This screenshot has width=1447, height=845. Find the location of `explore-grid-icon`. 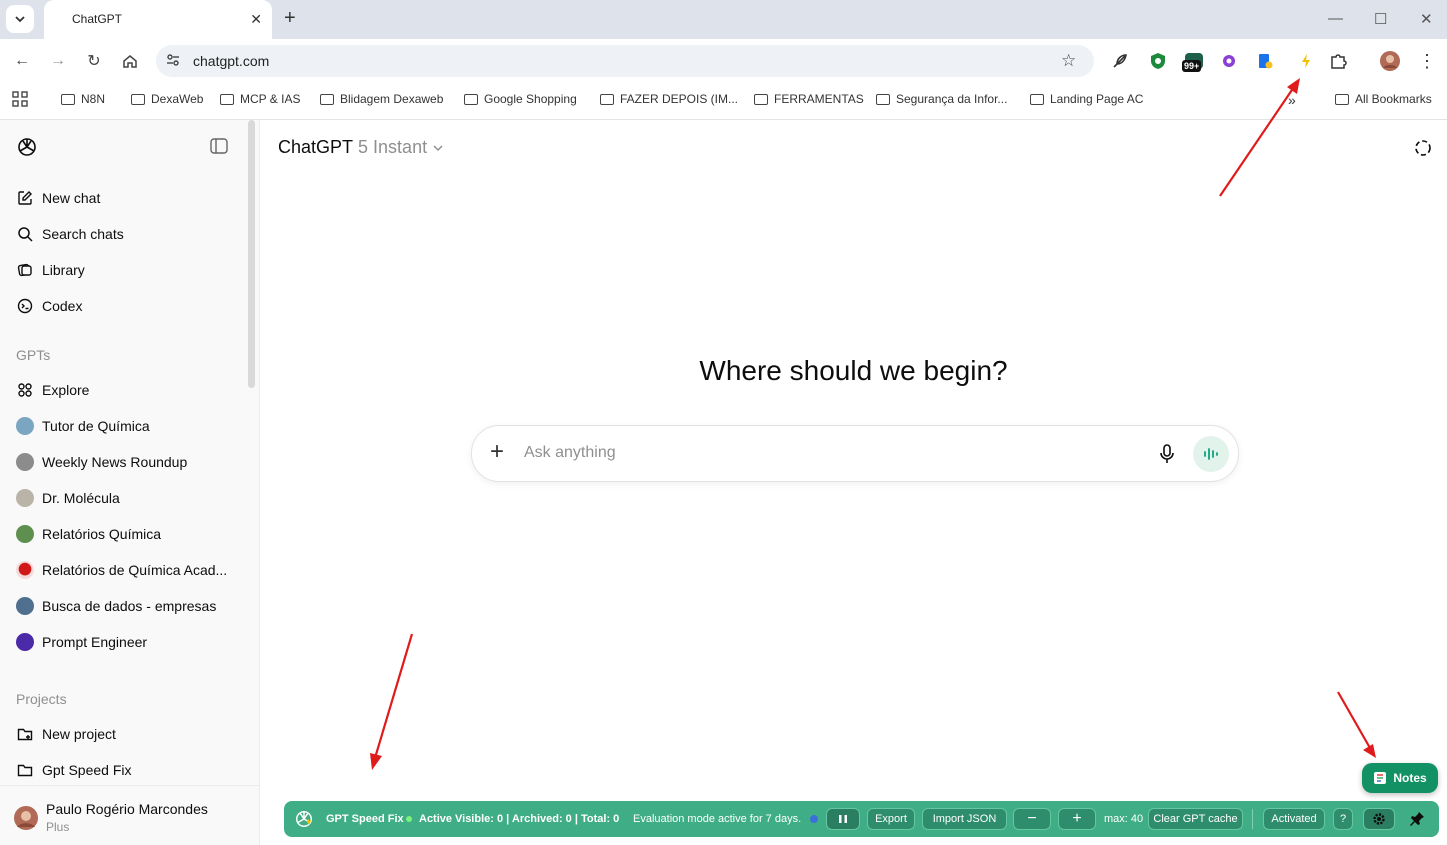

explore-grid-icon is located at coordinates (25, 390).